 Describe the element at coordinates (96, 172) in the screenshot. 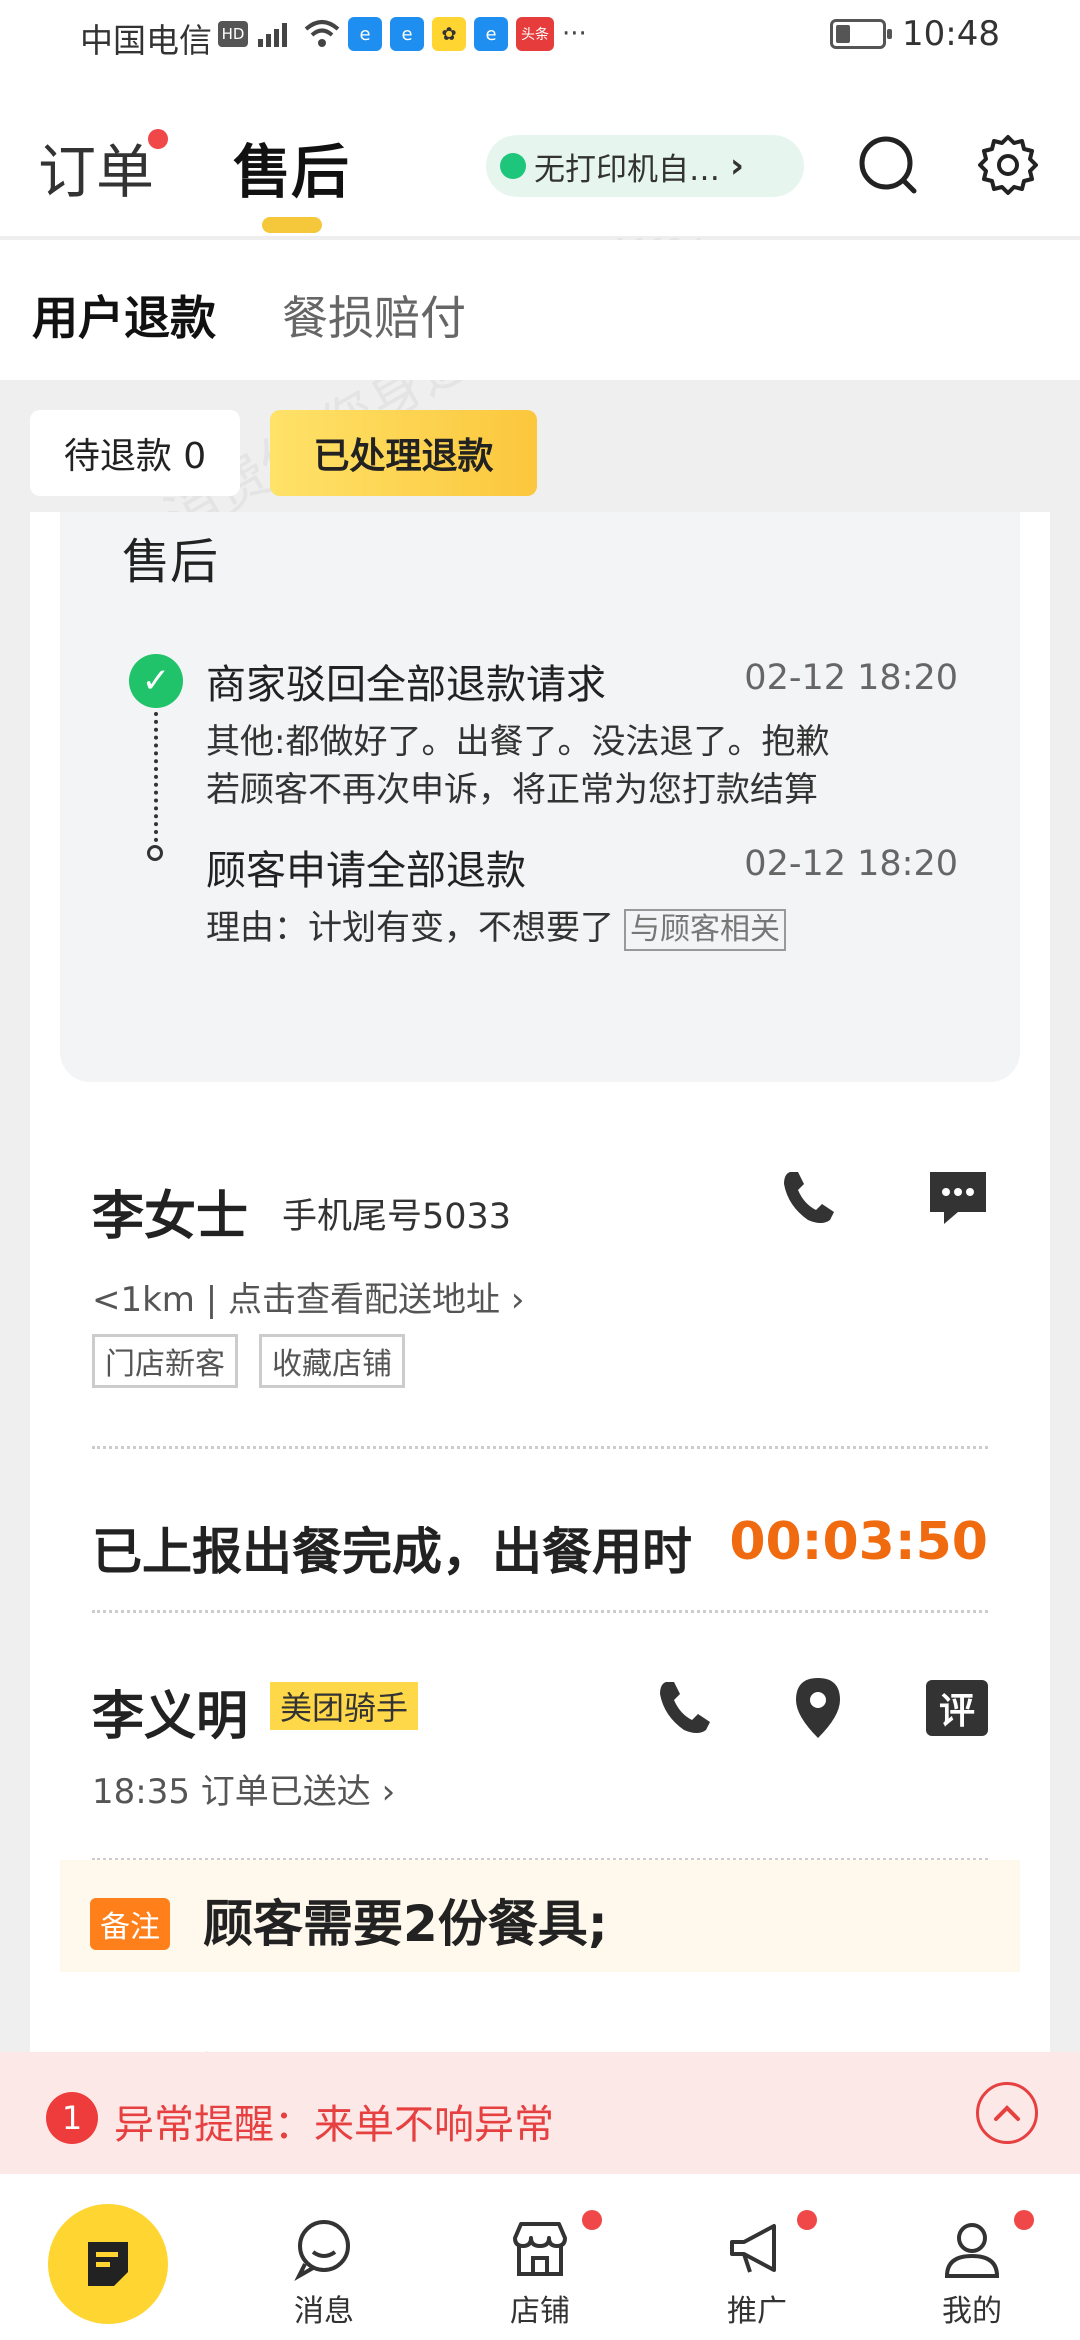

I see `tab-orders-label: 订单` at that location.